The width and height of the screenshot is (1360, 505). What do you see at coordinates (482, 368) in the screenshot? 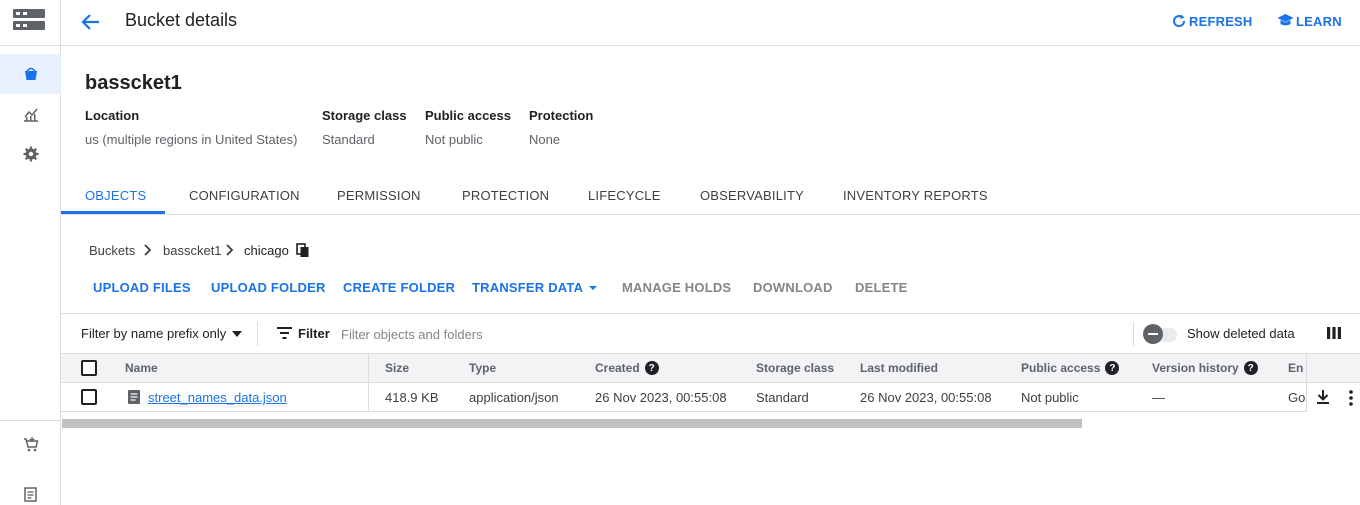
I see `column-type: Type` at bounding box center [482, 368].